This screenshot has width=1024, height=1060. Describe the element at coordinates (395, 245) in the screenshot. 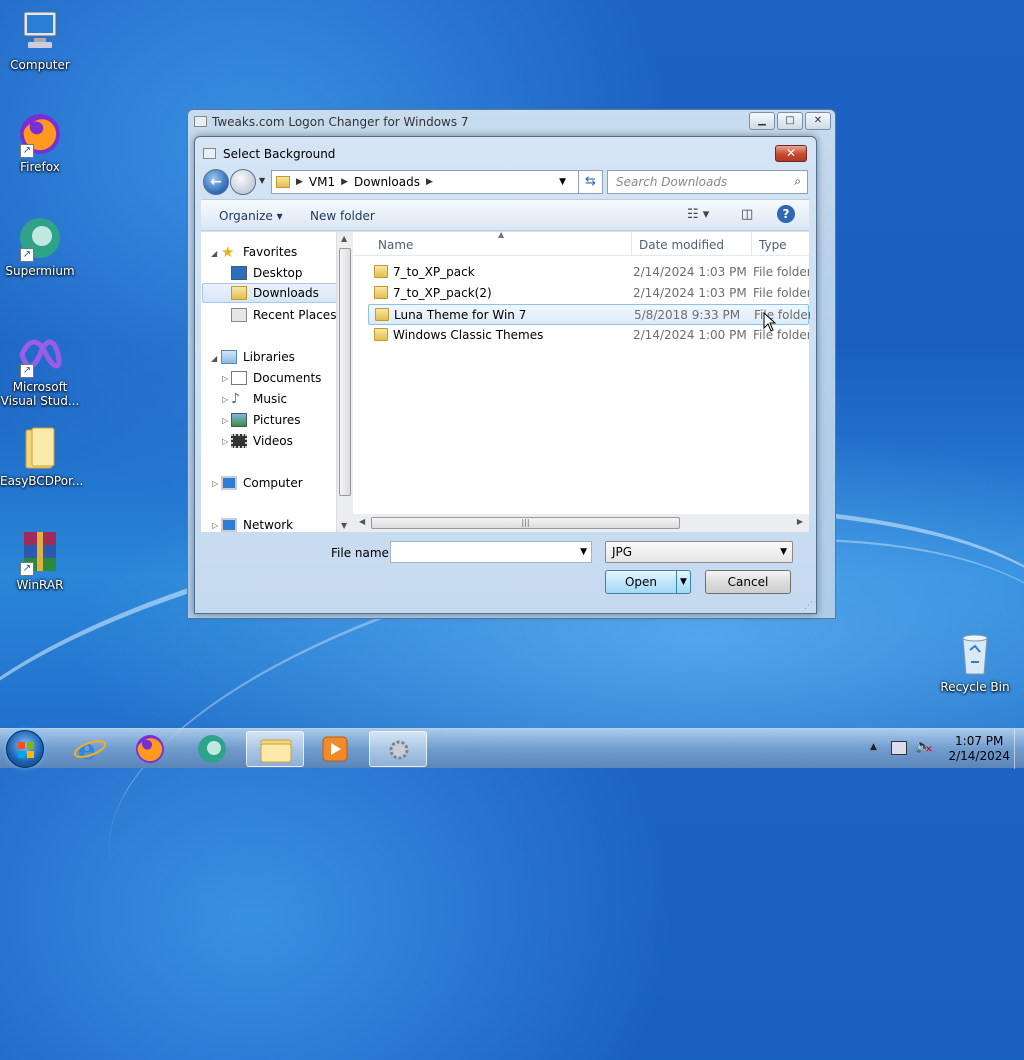

I see `column-name: Name` at that location.